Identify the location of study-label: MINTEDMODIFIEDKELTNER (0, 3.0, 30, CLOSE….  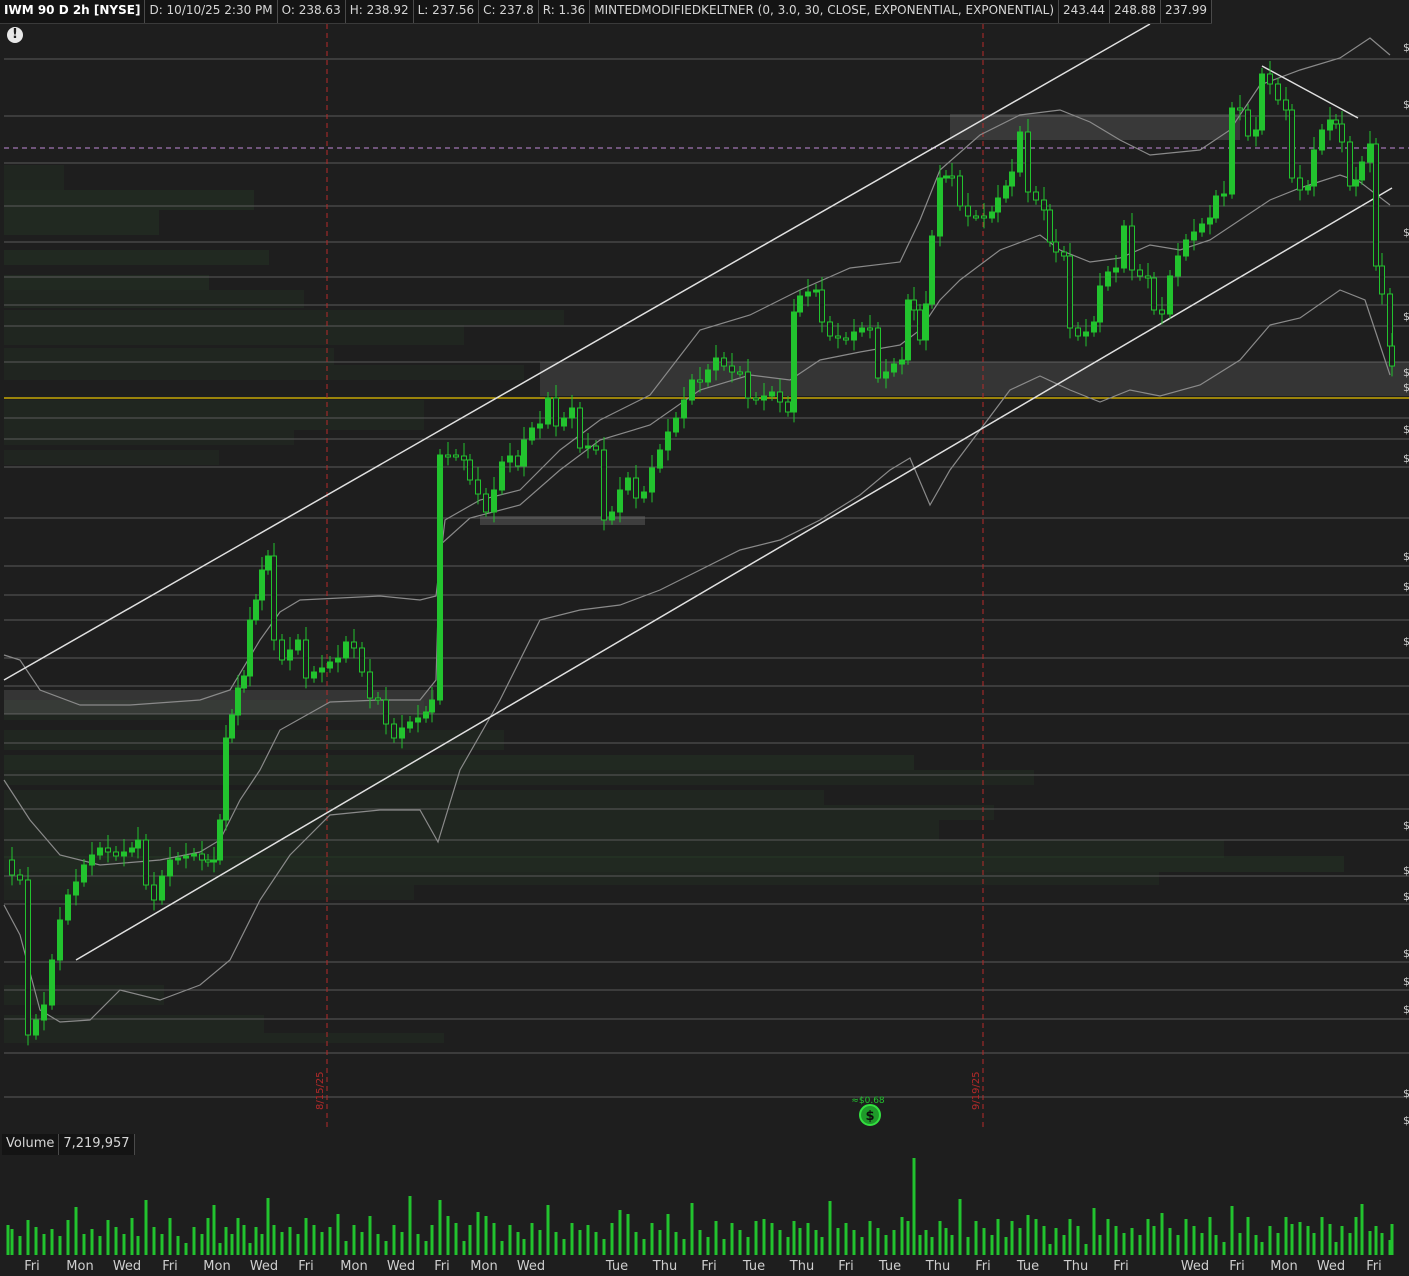
(824, 11).